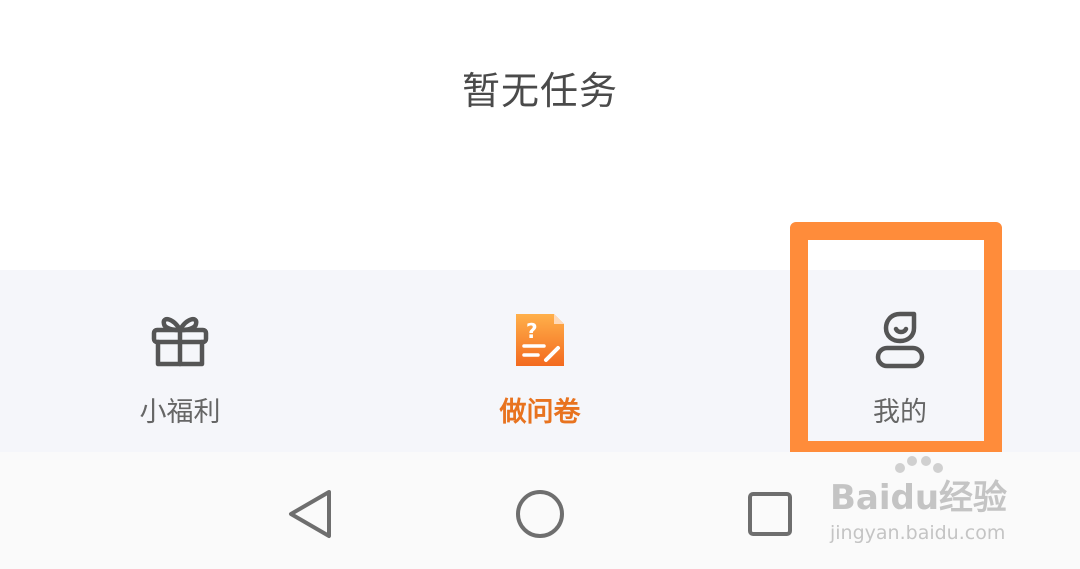  I want to click on recents-icon, so click(770, 514).